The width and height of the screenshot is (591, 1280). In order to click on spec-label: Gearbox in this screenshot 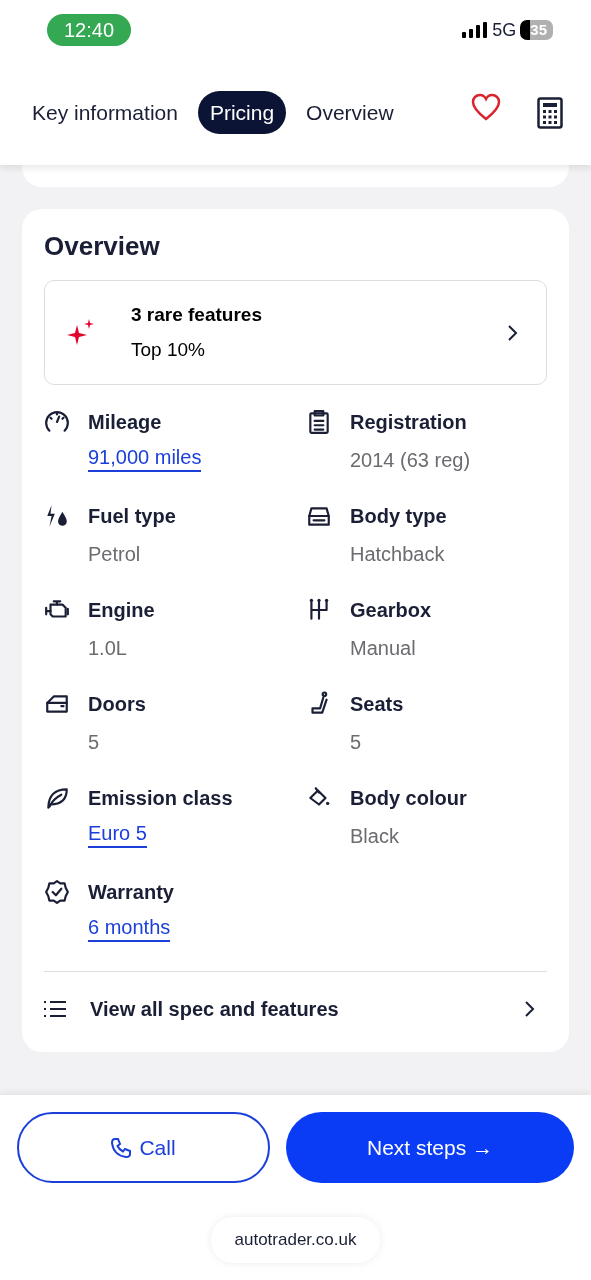, I will do `click(391, 611)`.